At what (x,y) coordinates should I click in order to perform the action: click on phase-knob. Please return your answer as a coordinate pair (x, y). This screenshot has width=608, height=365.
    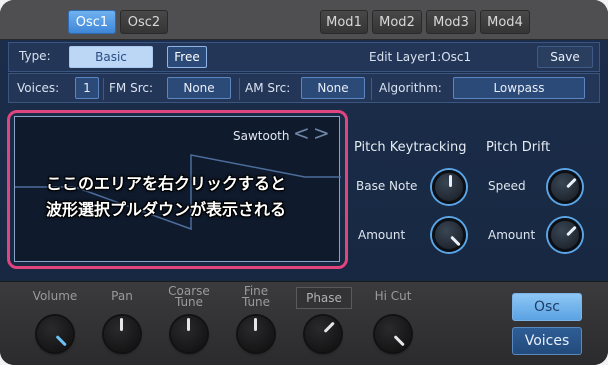
    Looking at the image, I should click on (323, 334).